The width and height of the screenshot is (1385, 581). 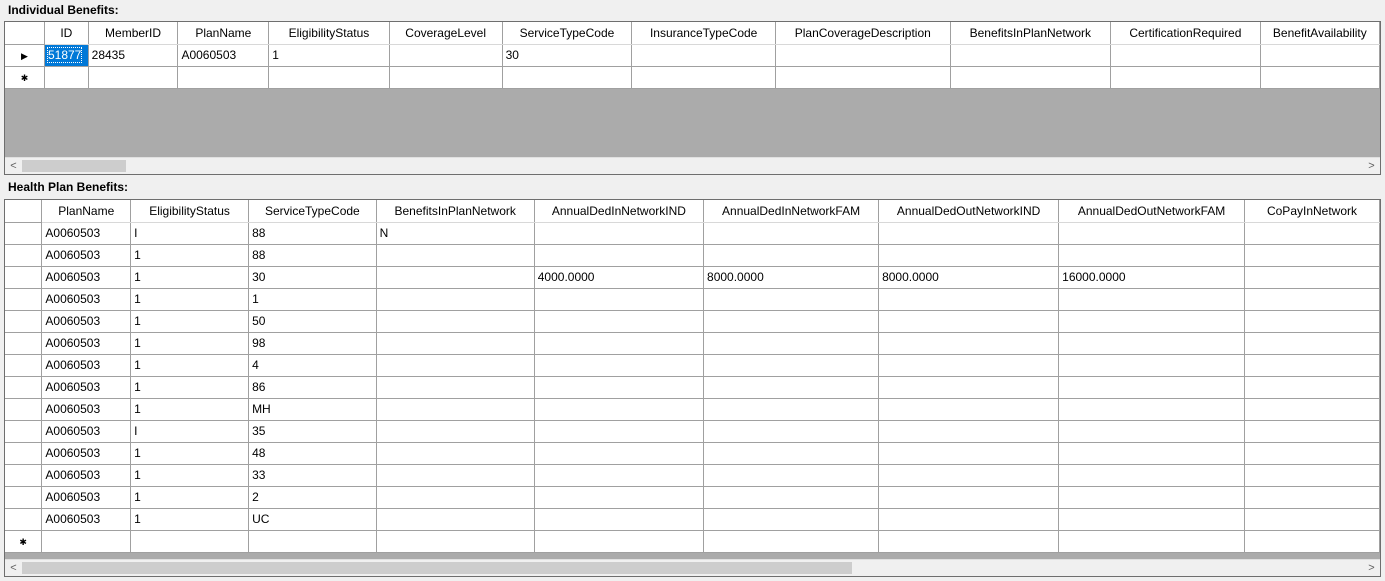 What do you see at coordinates (692, 431) in the screenshot?
I see `table-row: A0060503 I 35` at bounding box center [692, 431].